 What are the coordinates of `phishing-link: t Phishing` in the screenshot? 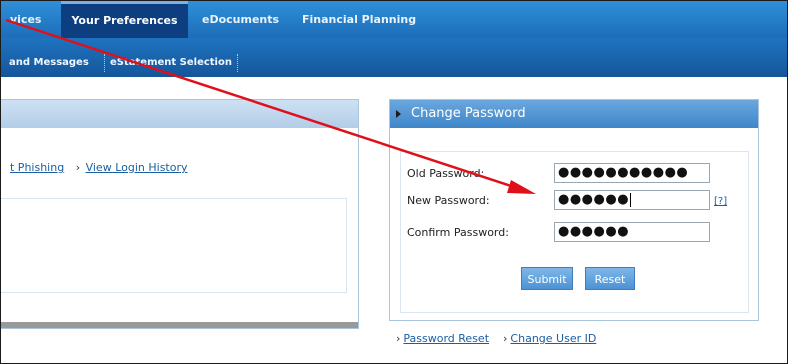 It's located at (37, 167).